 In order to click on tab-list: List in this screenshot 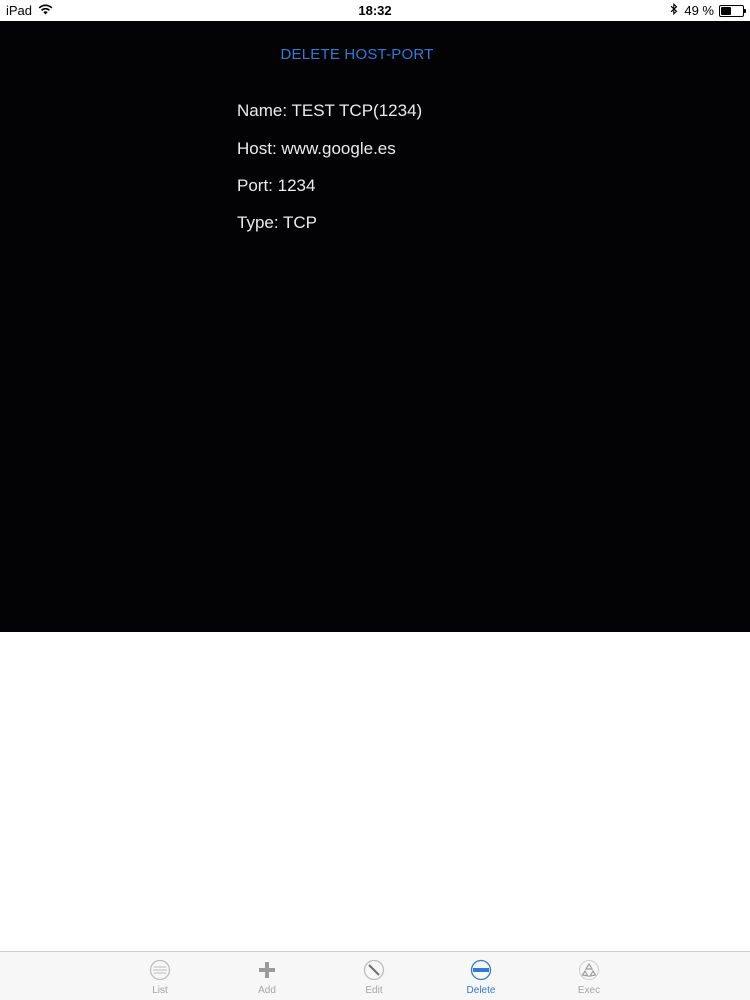, I will do `click(160, 976)`.